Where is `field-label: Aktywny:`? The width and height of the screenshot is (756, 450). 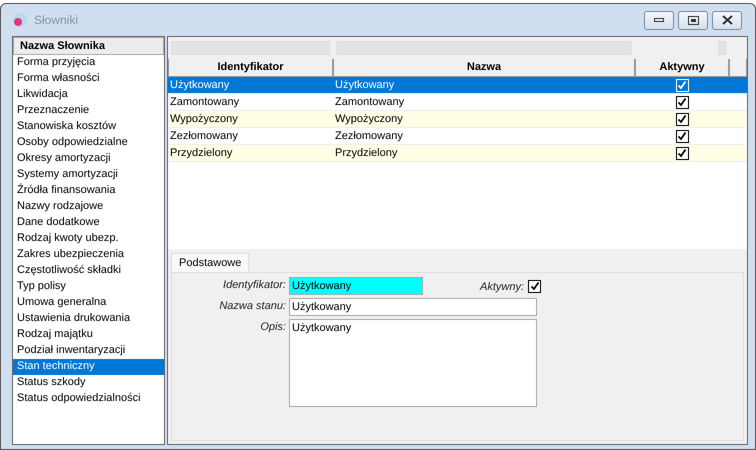
field-label: Aktywny: is located at coordinates (502, 286).